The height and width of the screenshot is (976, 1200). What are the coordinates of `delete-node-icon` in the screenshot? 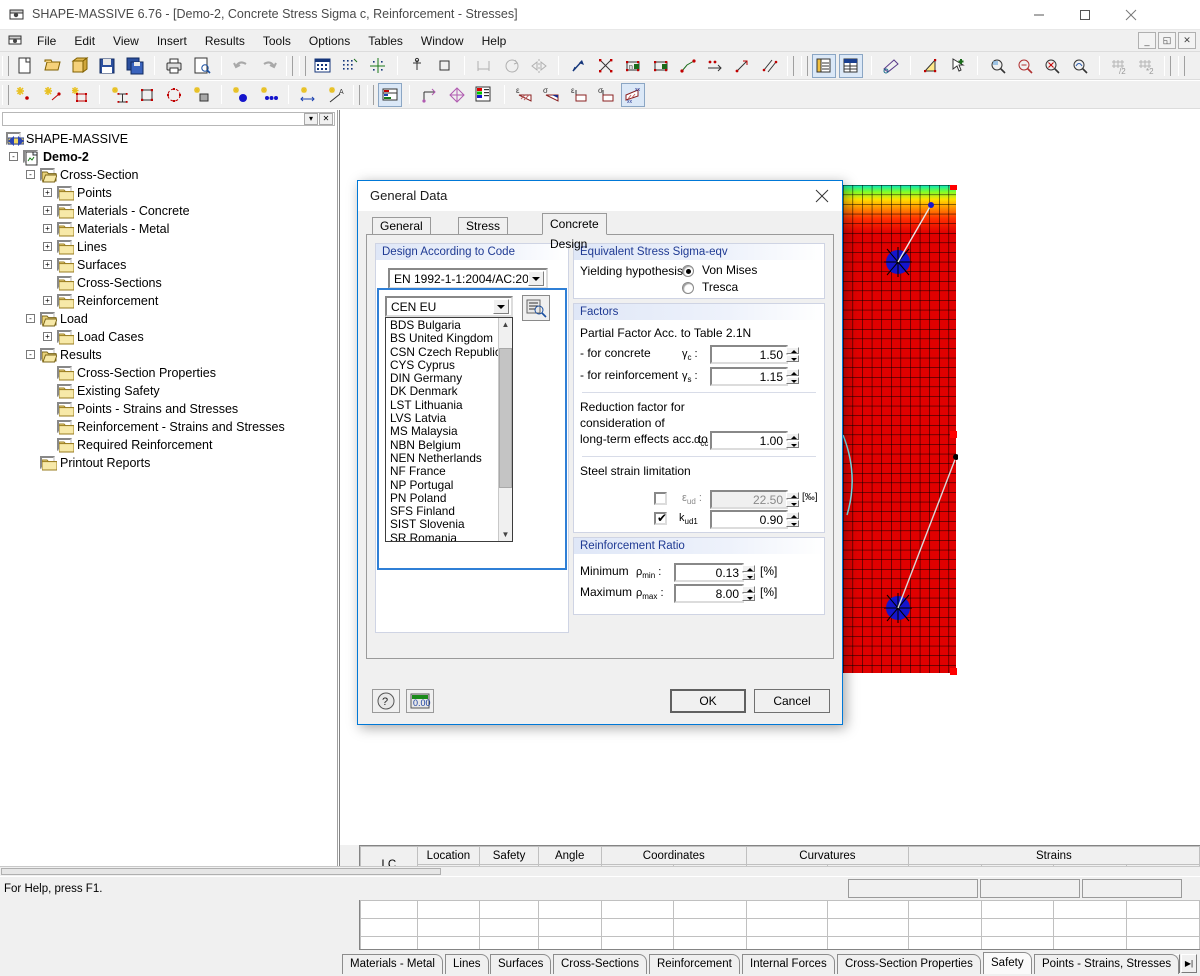 It's located at (606, 66).